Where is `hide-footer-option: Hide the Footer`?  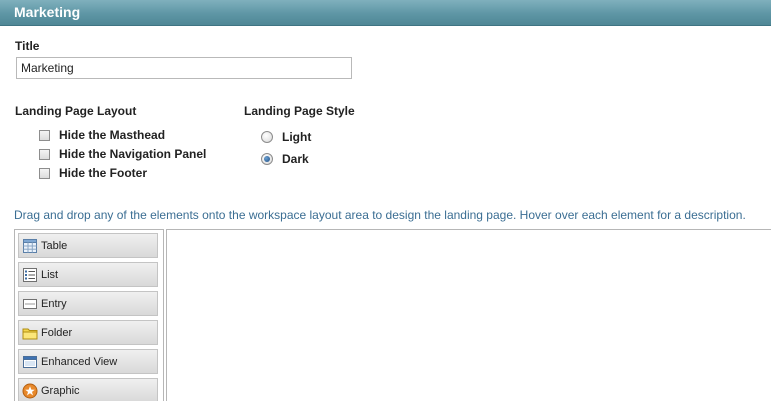
hide-footer-option: Hide the Footer is located at coordinates (93, 173).